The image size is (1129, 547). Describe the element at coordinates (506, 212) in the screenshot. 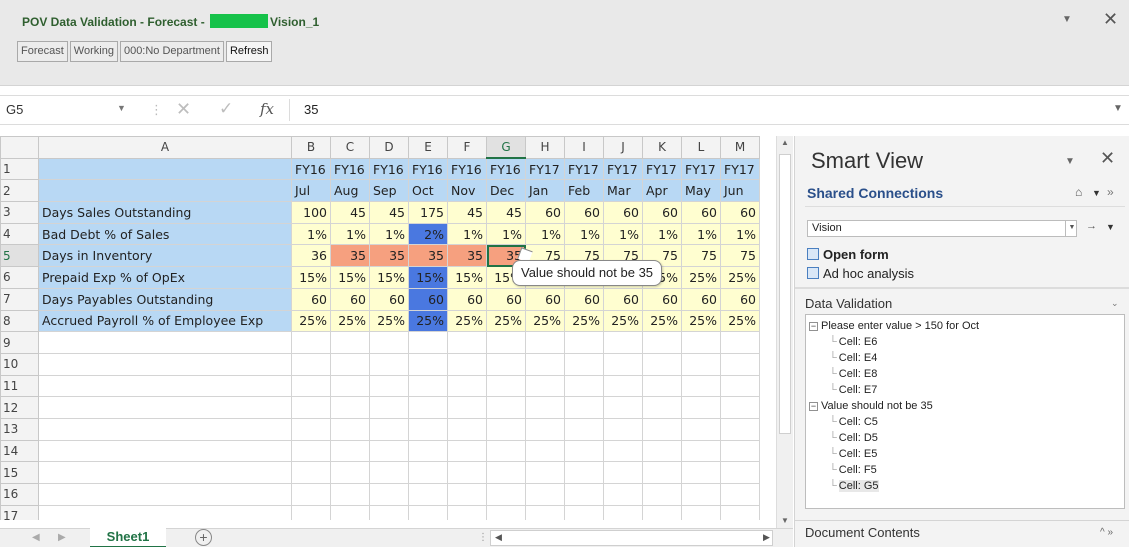

I see `cell-g3: 45` at that location.